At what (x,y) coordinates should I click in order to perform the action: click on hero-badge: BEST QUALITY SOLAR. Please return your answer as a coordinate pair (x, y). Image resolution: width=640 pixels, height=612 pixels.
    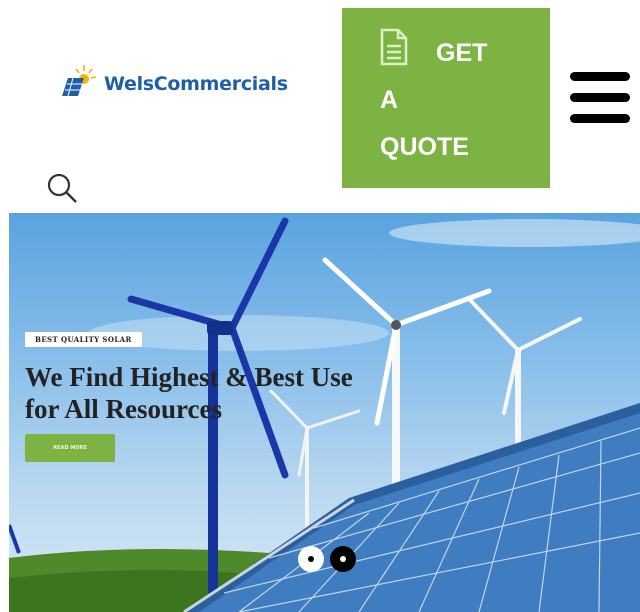
    Looking at the image, I should click on (83, 339).